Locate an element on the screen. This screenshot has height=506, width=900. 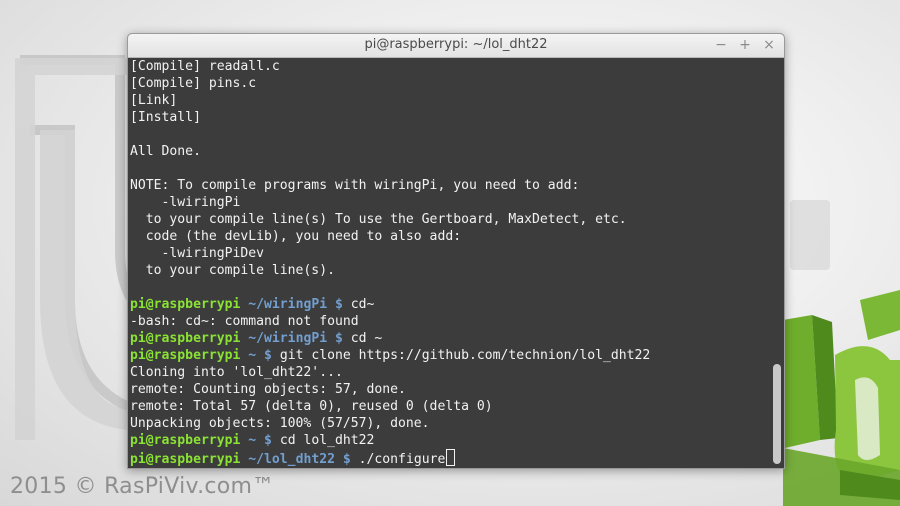
output-text: All Done. is located at coordinates (165, 151).